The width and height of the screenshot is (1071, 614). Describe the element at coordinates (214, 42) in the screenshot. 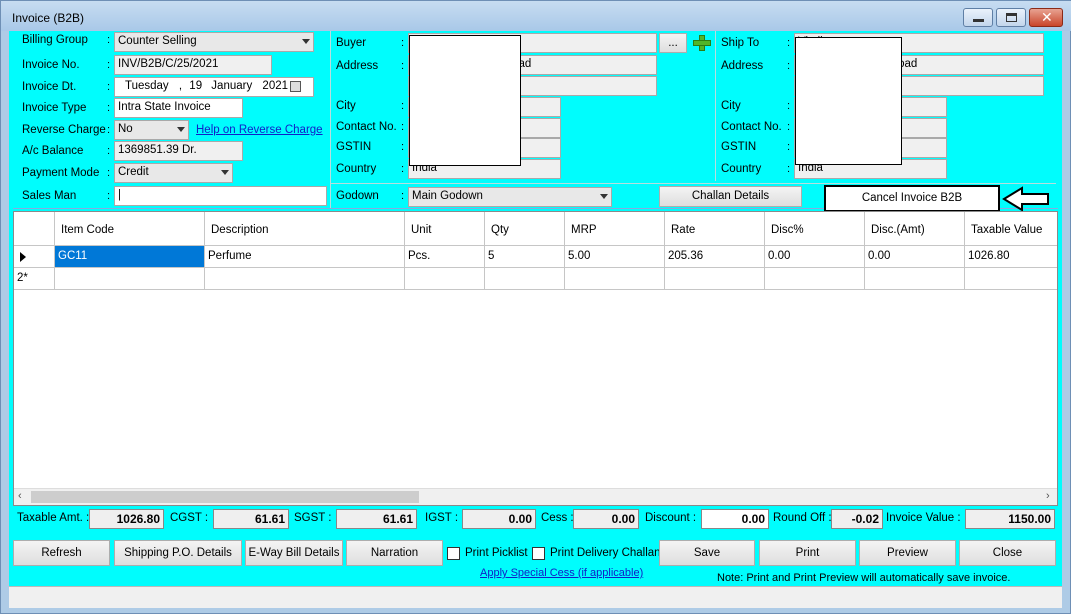

I see `billing-group-select: Counter Selling` at that location.